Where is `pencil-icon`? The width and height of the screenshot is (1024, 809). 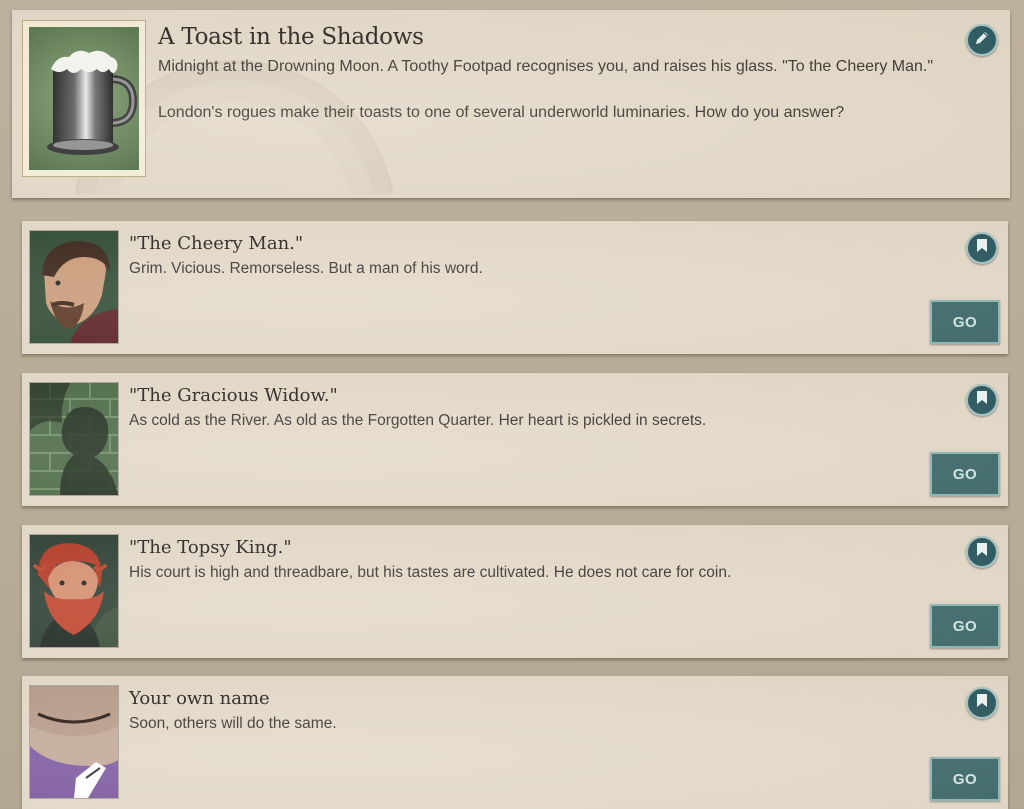 pencil-icon is located at coordinates (982, 40).